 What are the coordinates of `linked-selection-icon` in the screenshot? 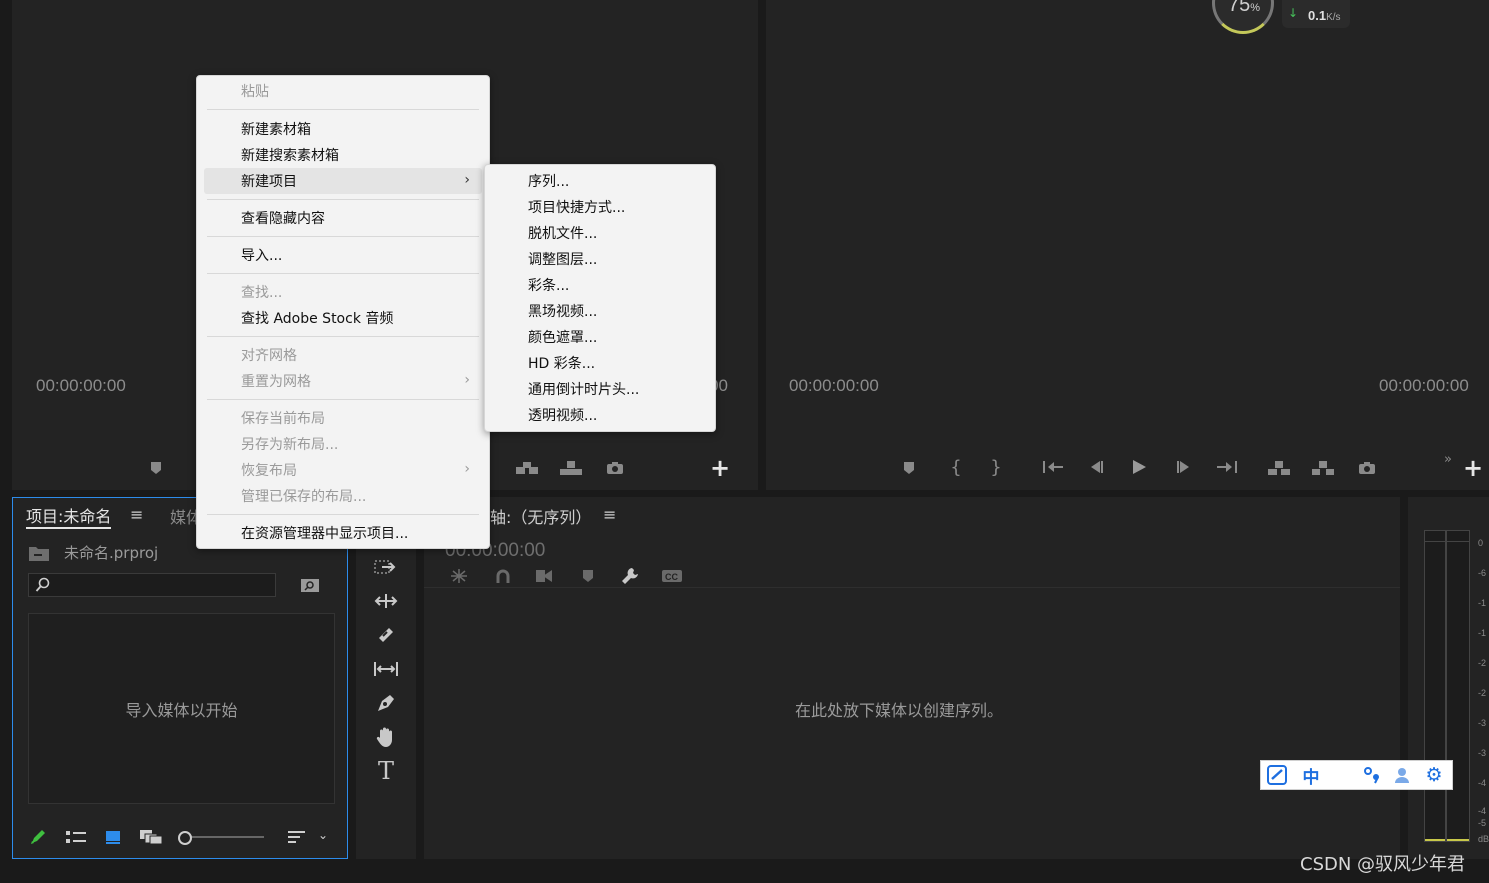 It's located at (544, 576).